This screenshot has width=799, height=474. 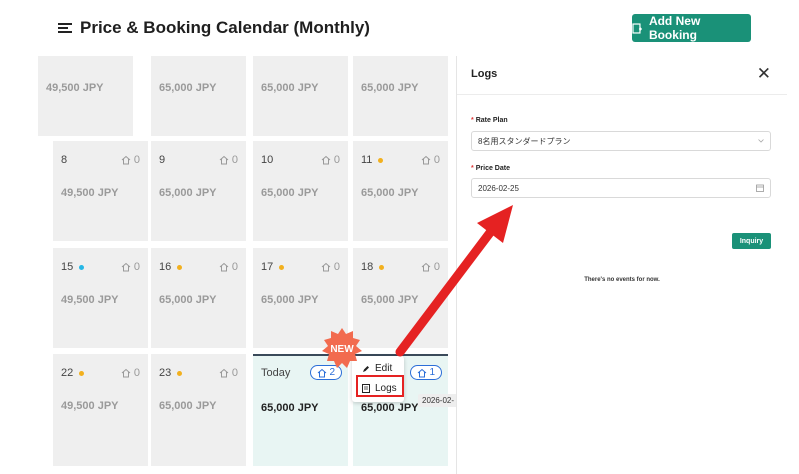 What do you see at coordinates (380, 386) in the screenshot?
I see `logs-highlight-box` at bounding box center [380, 386].